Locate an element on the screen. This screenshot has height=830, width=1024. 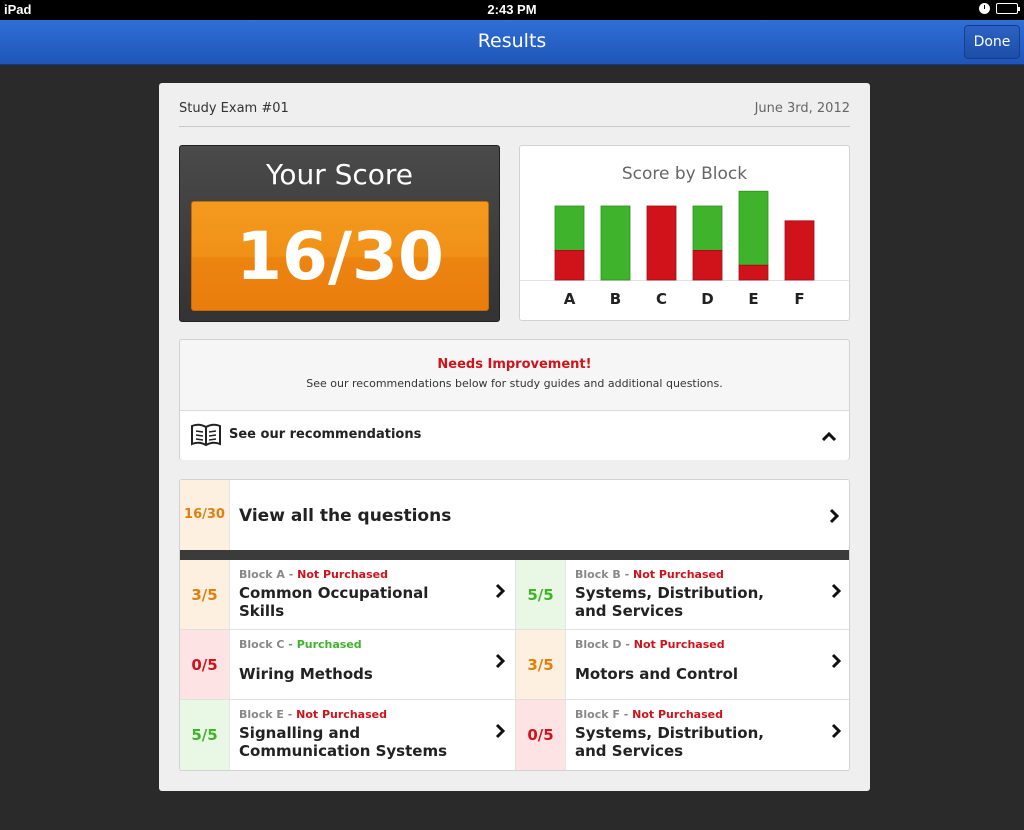
bar-a-correct is located at coordinates (569, 228).